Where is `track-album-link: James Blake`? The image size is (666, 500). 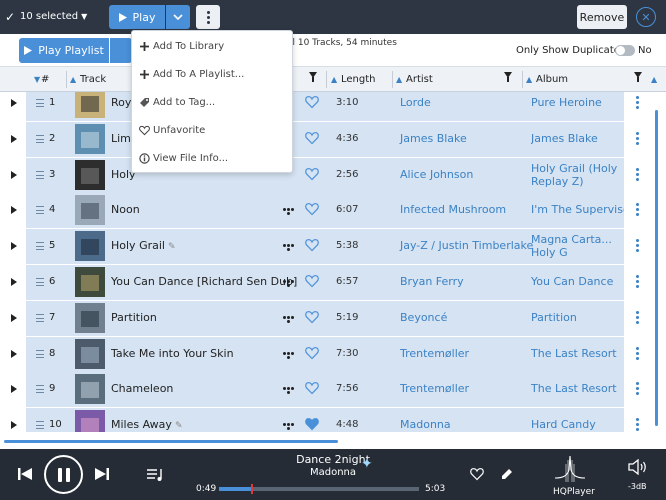 track-album-link: James Blake is located at coordinates (577, 138).